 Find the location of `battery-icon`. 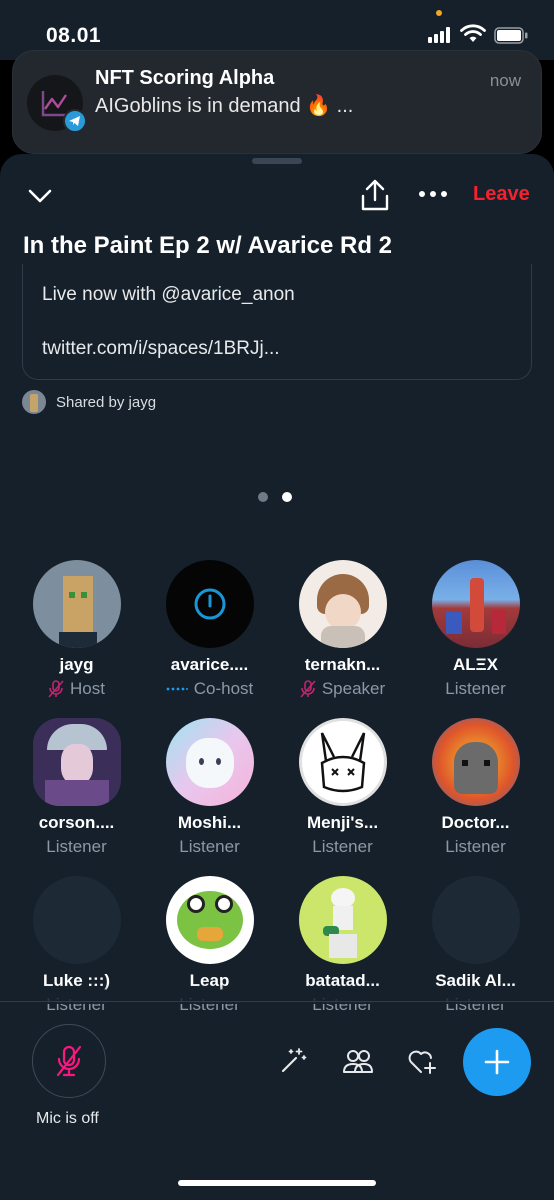

battery-icon is located at coordinates (511, 35).